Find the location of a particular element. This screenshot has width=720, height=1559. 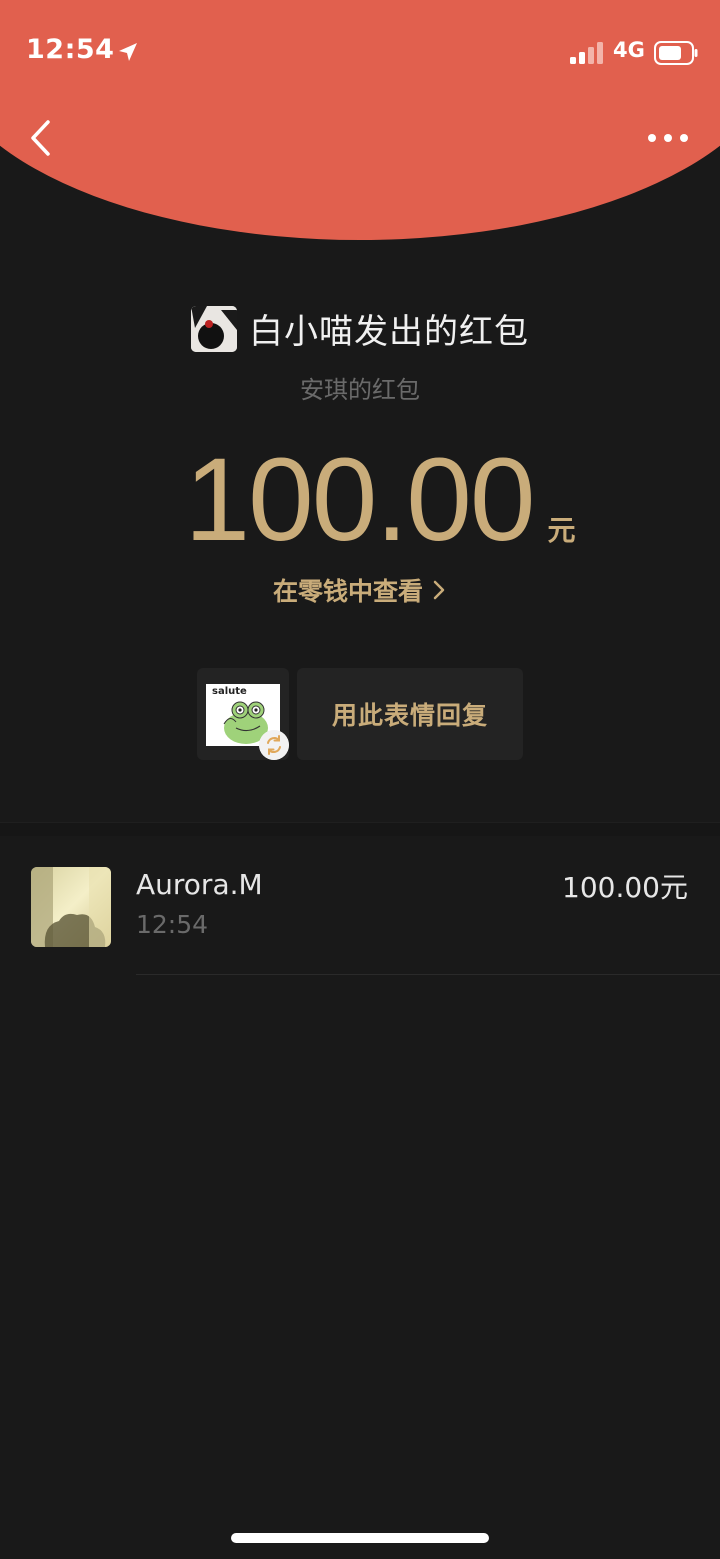

sender-row: 白小喵发出的红包 is located at coordinates (360, 328).